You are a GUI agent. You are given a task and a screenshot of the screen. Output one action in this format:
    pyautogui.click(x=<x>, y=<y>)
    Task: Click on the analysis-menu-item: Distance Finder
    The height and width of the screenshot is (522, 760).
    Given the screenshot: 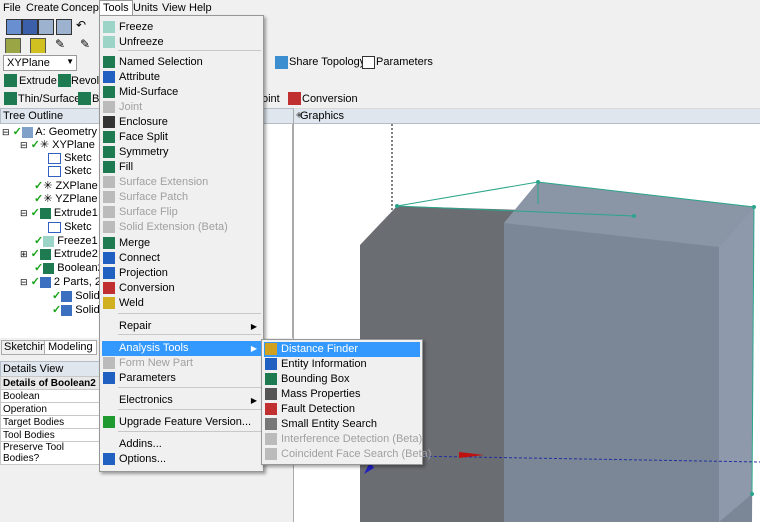 What is the action you would take?
    pyautogui.click(x=342, y=349)
    